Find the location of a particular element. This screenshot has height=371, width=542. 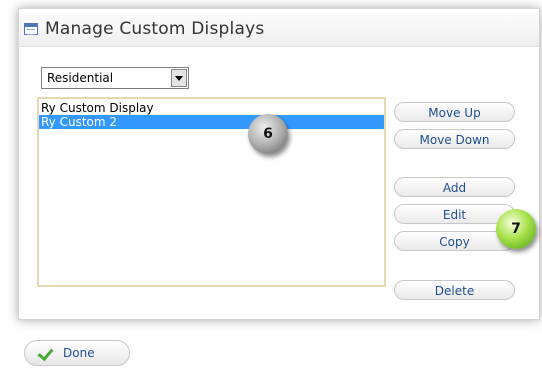

delete-button: Delete is located at coordinates (454, 290).